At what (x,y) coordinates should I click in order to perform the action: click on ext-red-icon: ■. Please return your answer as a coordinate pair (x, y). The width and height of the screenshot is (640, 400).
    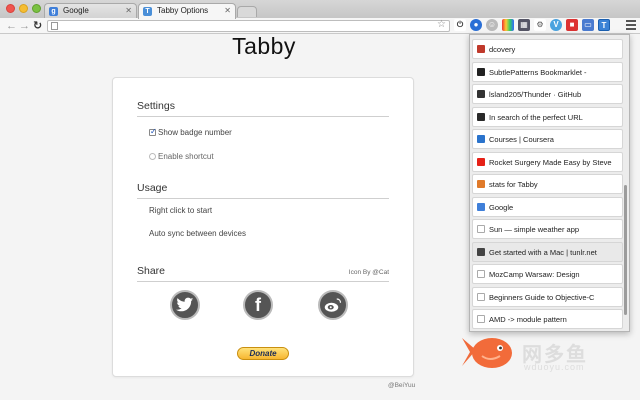
    Looking at the image, I should click on (572, 25).